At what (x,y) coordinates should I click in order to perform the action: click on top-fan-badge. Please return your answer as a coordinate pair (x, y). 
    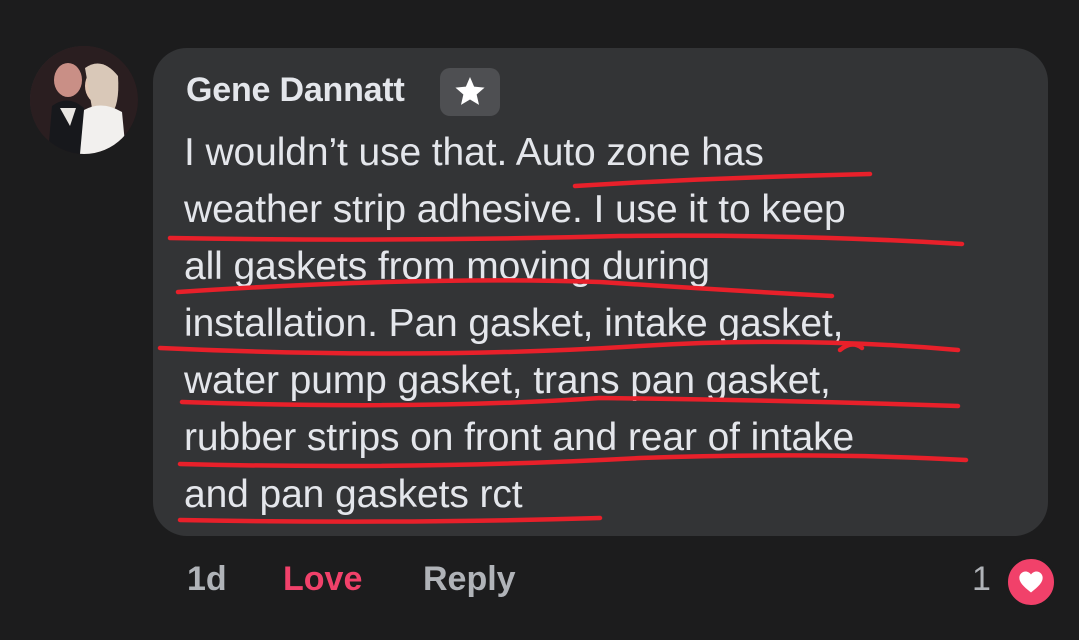
    Looking at the image, I should click on (470, 92).